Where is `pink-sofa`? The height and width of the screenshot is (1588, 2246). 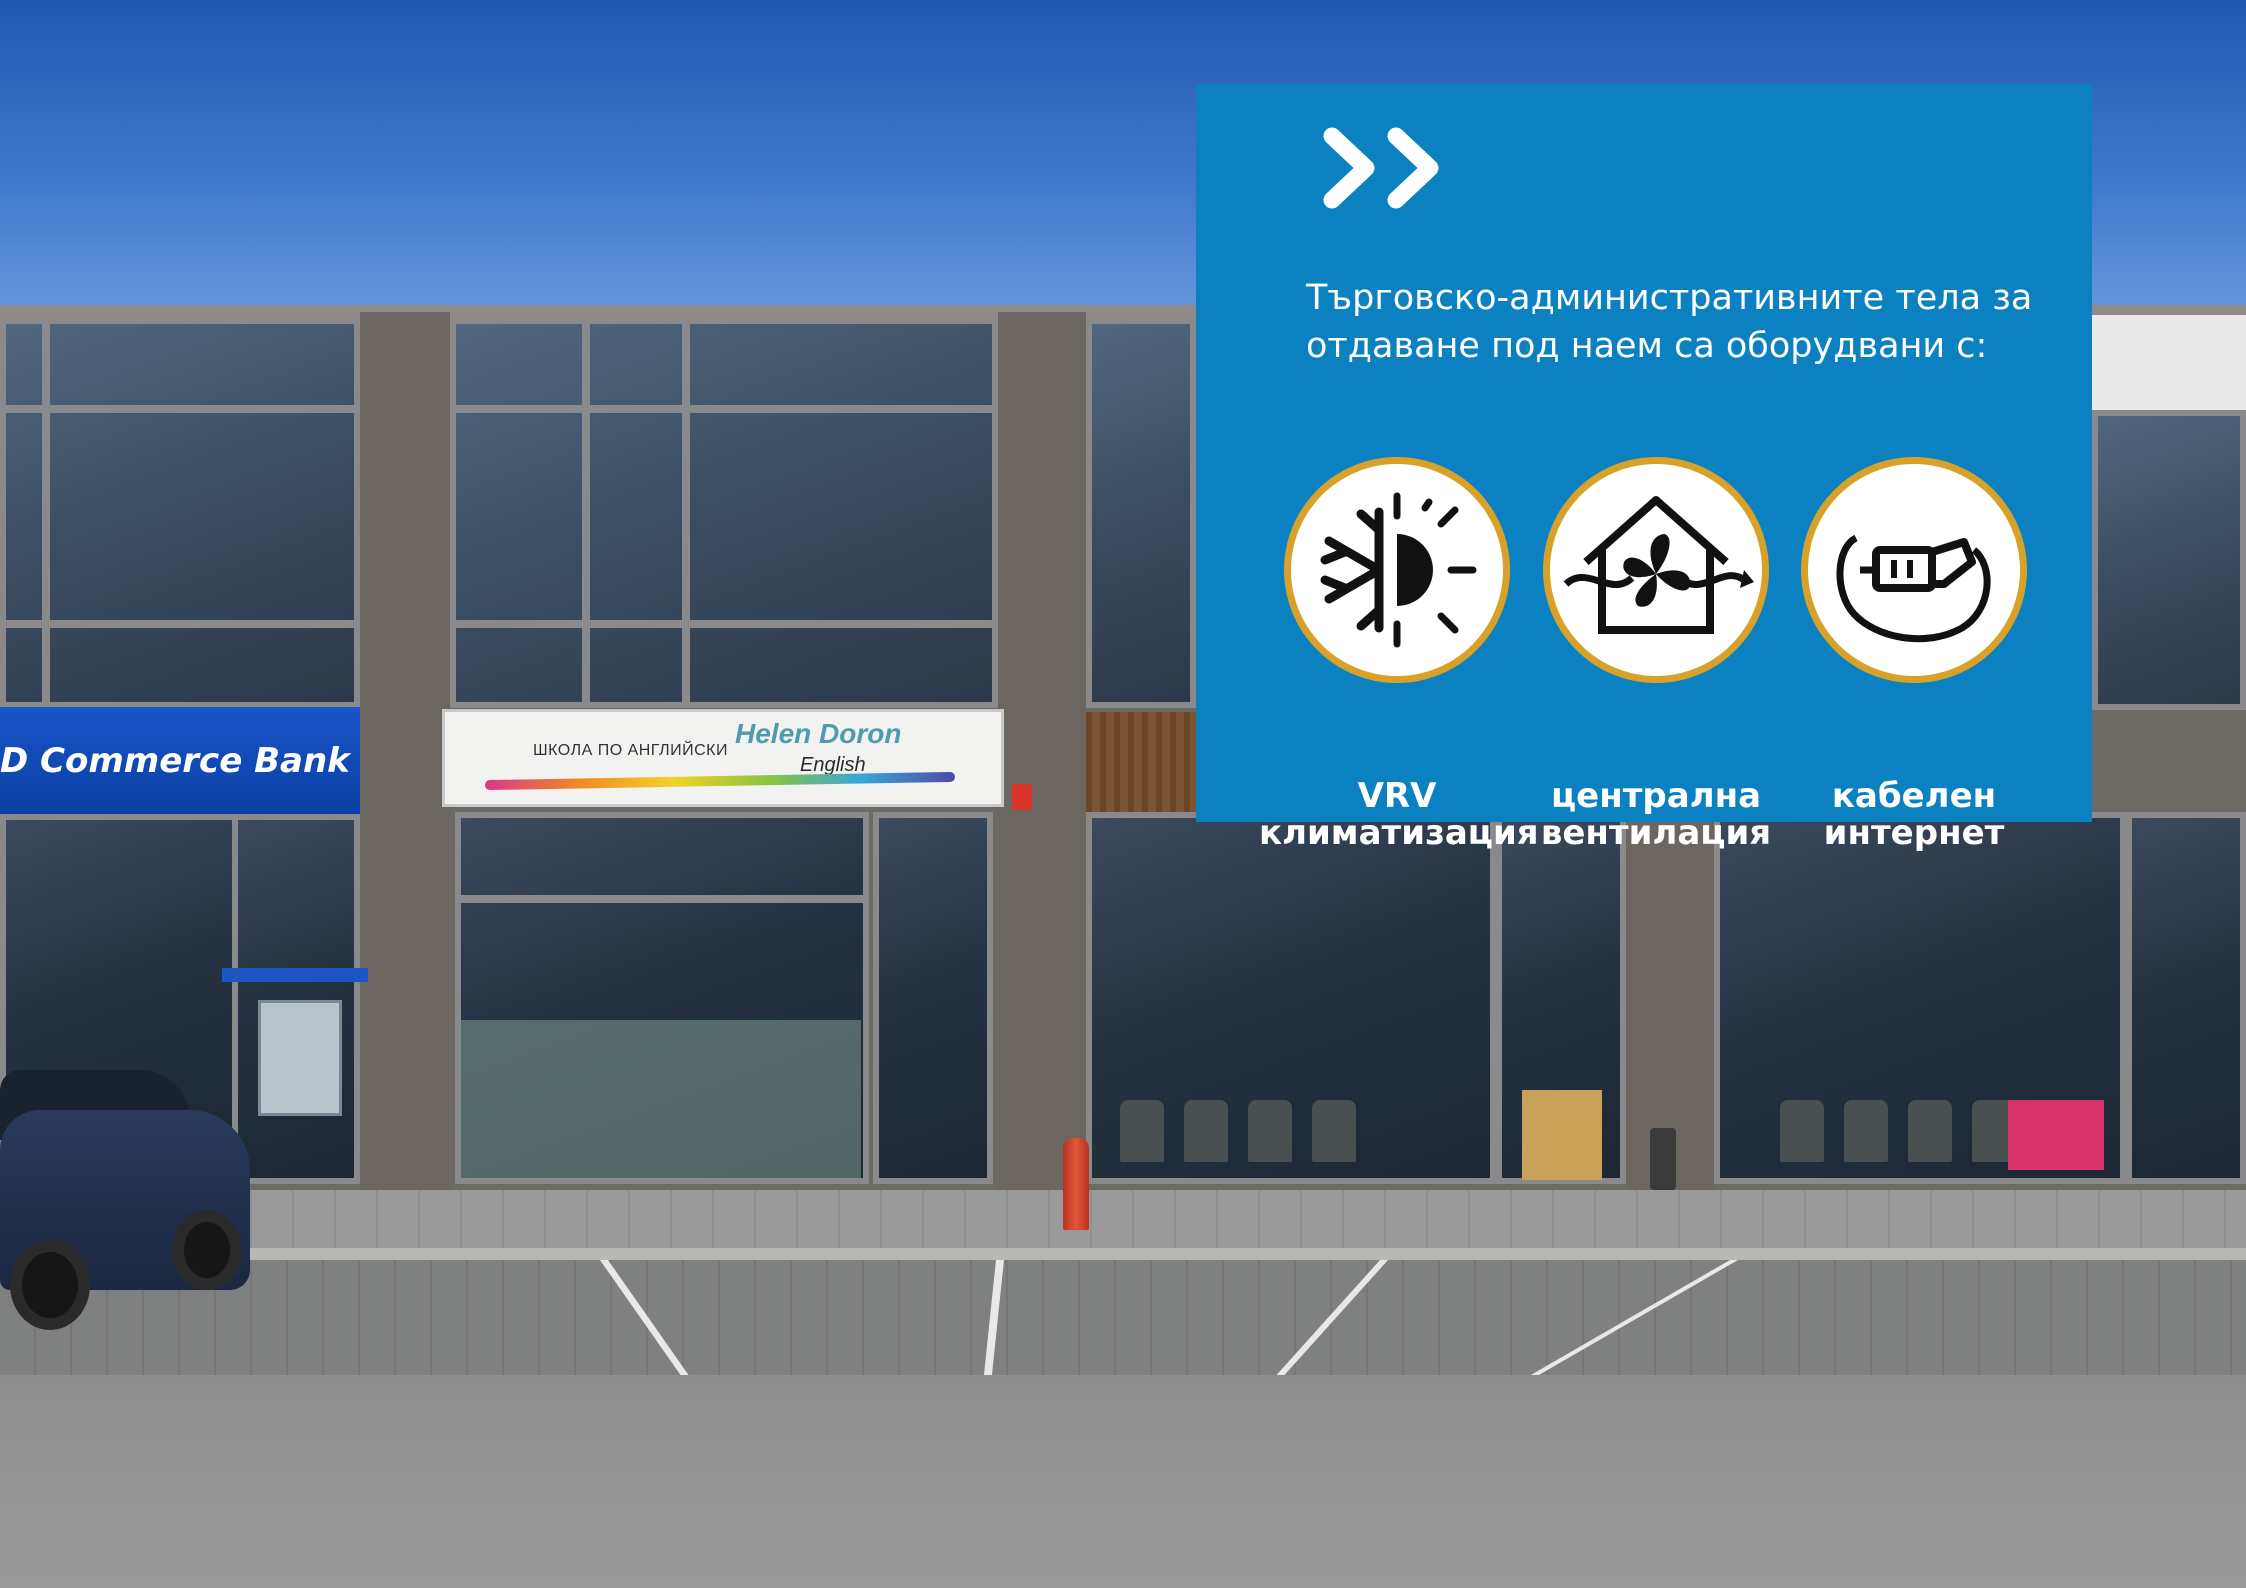
pink-sofa is located at coordinates (2056, 1135).